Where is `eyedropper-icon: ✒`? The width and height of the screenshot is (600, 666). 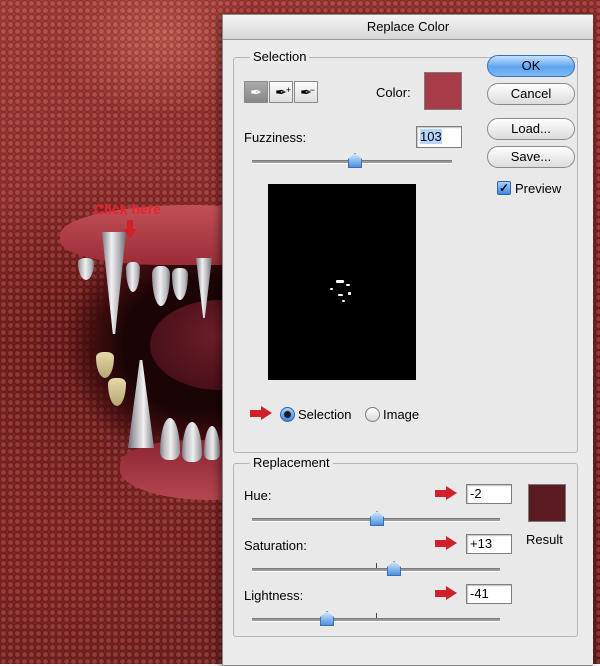 eyedropper-icon: ✒ is located at coordinates (256, 92).